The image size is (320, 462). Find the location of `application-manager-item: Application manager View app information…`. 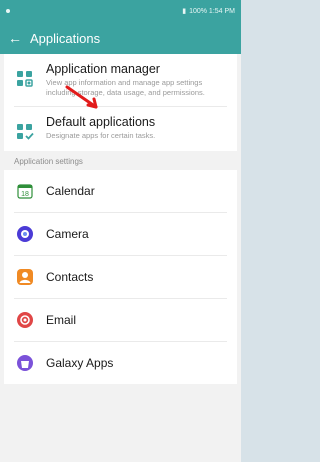

application-manager-item: Application manager View app information… is located at coordinates (120, 80).